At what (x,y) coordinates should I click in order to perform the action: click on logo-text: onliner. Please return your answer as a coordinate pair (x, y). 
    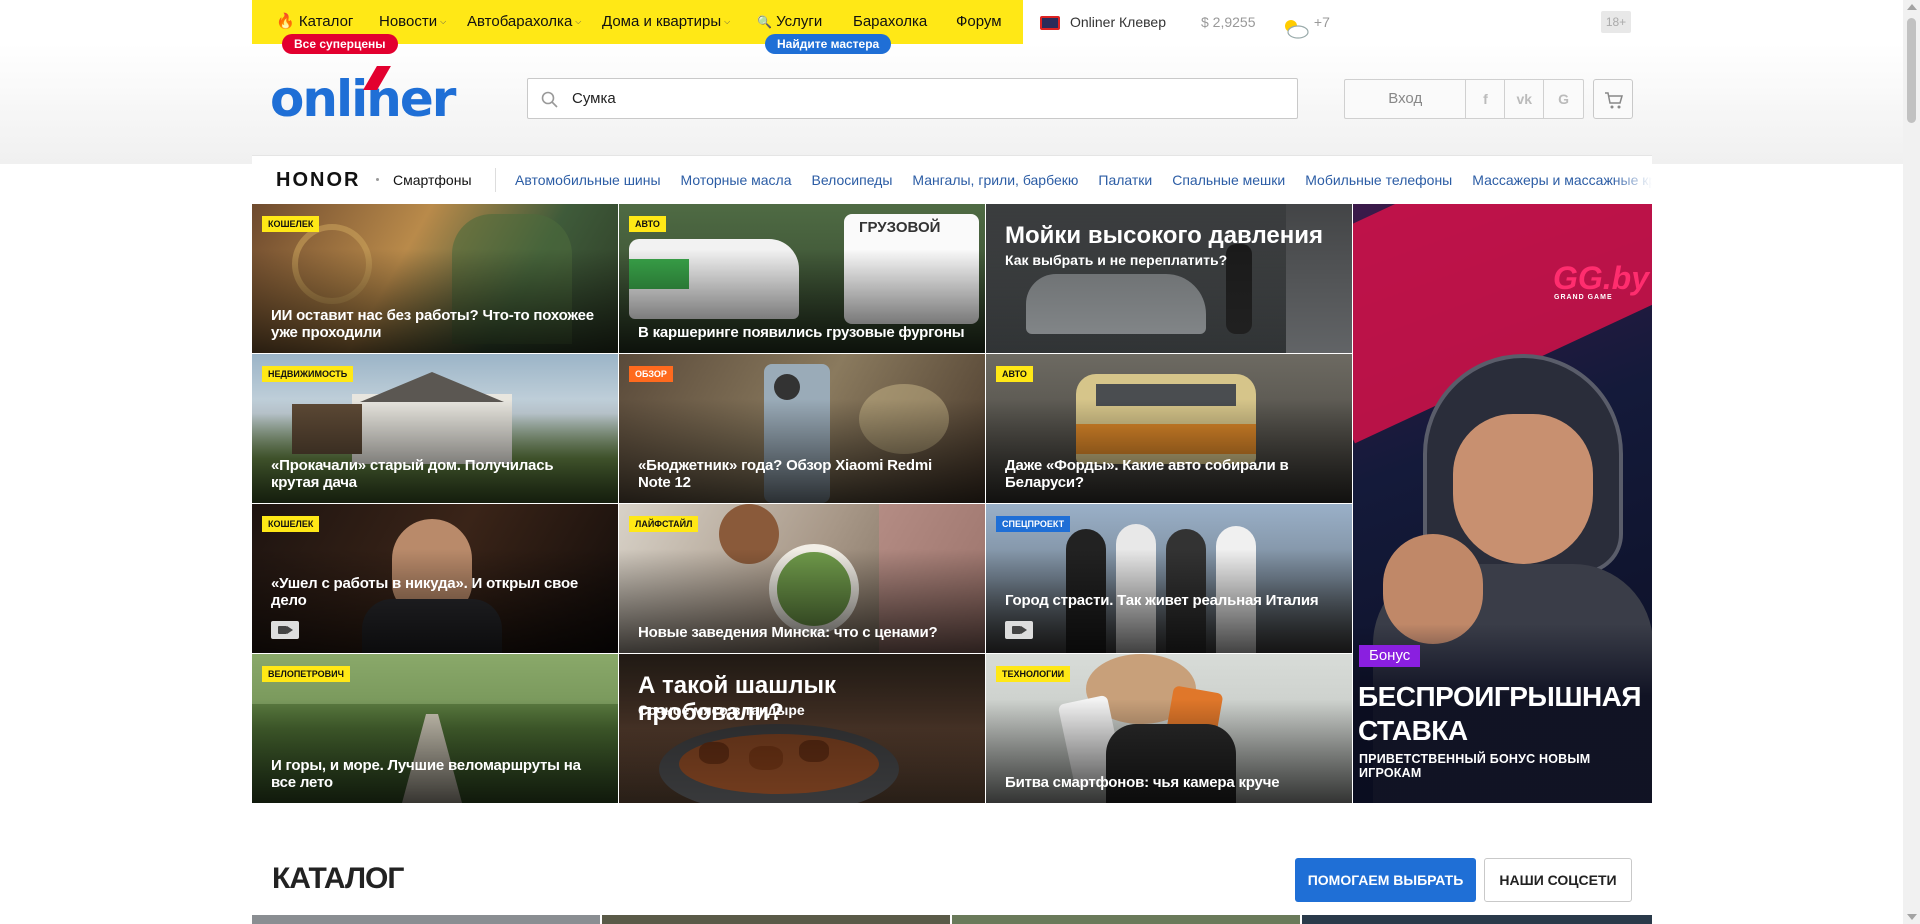
    Looking at the image, I should click on (363, 99).